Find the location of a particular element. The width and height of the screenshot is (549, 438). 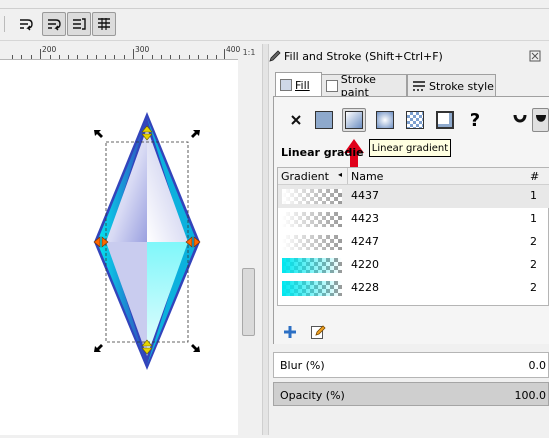

fill-rule-nonzero-button is located at coordinates (540, 120).